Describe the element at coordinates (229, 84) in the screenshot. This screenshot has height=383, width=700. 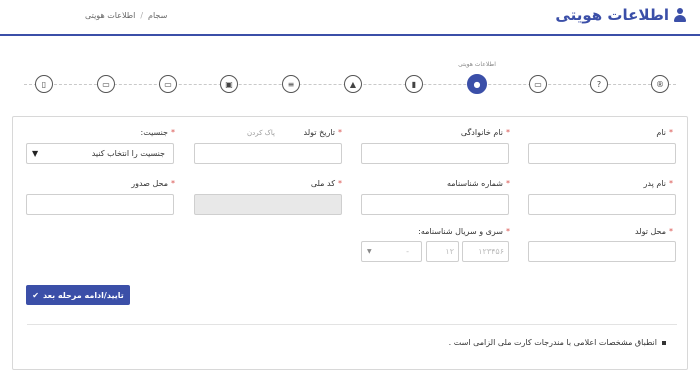
I see `step-briefcase-icon: ▣` at that location.